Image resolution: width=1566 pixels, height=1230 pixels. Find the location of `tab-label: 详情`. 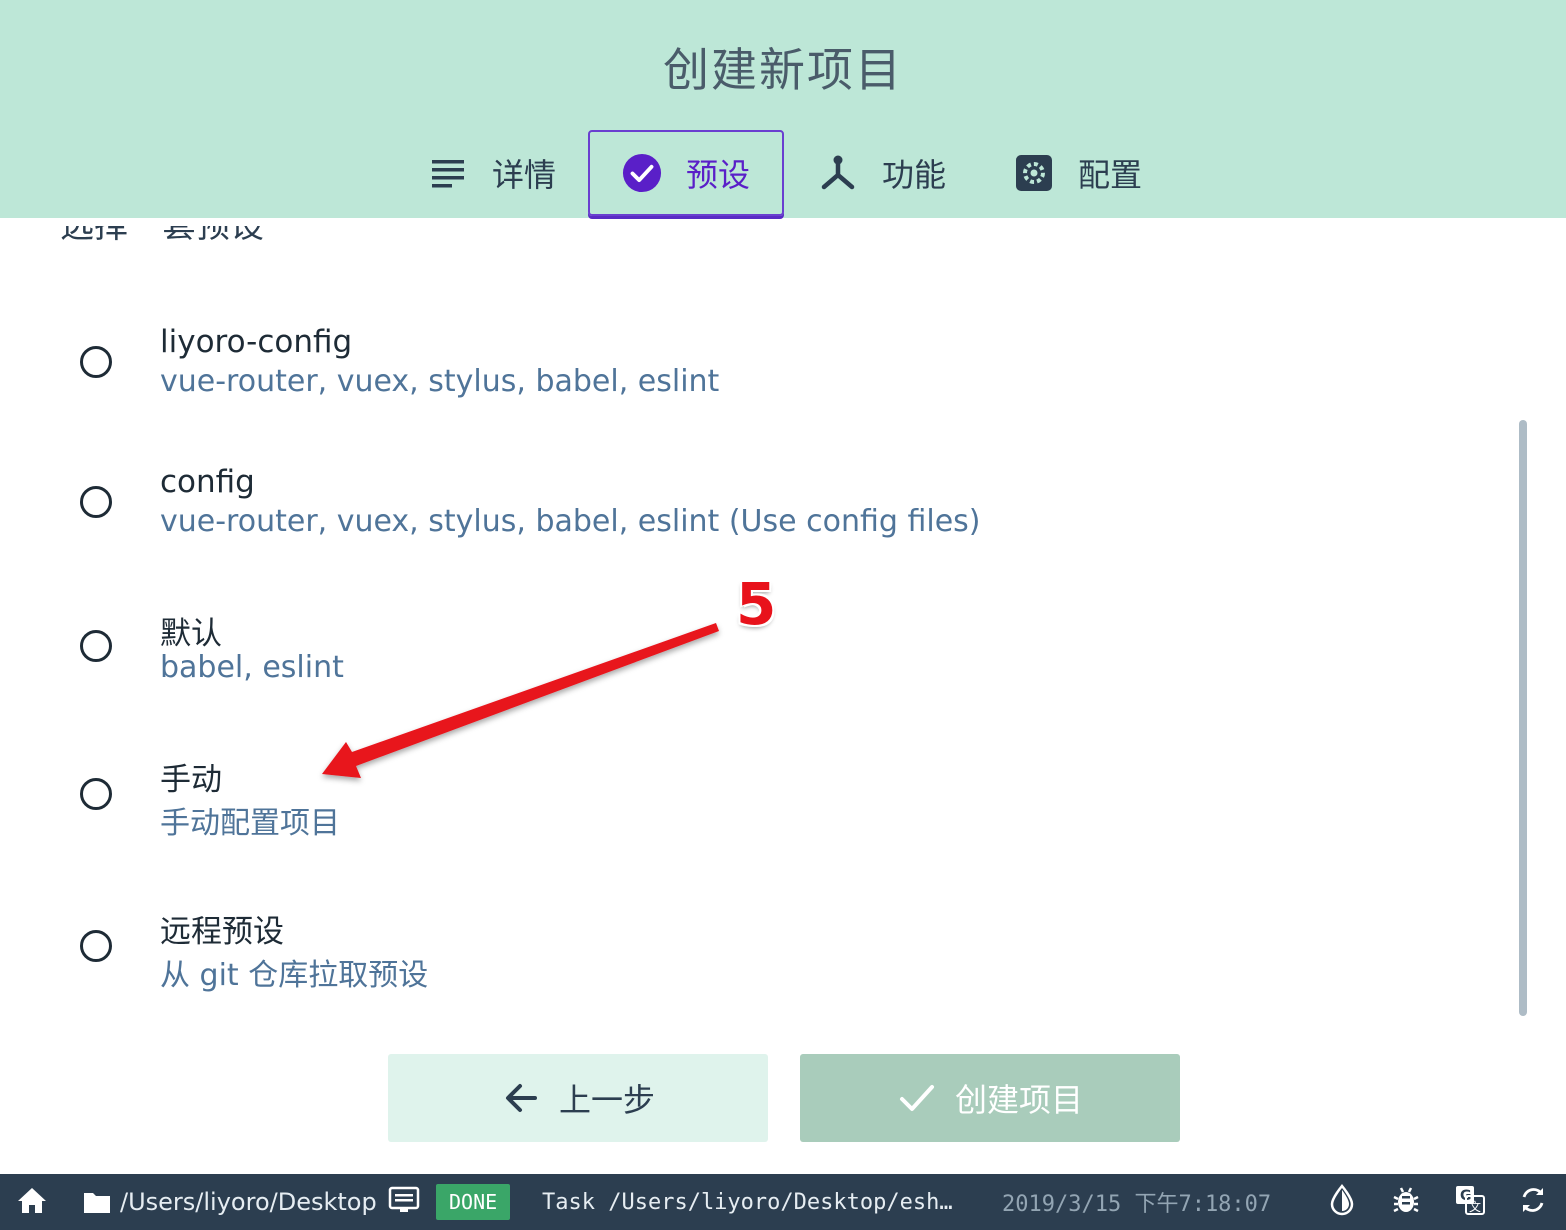

tab-label: 详情 is located at coordinates (524, 175).